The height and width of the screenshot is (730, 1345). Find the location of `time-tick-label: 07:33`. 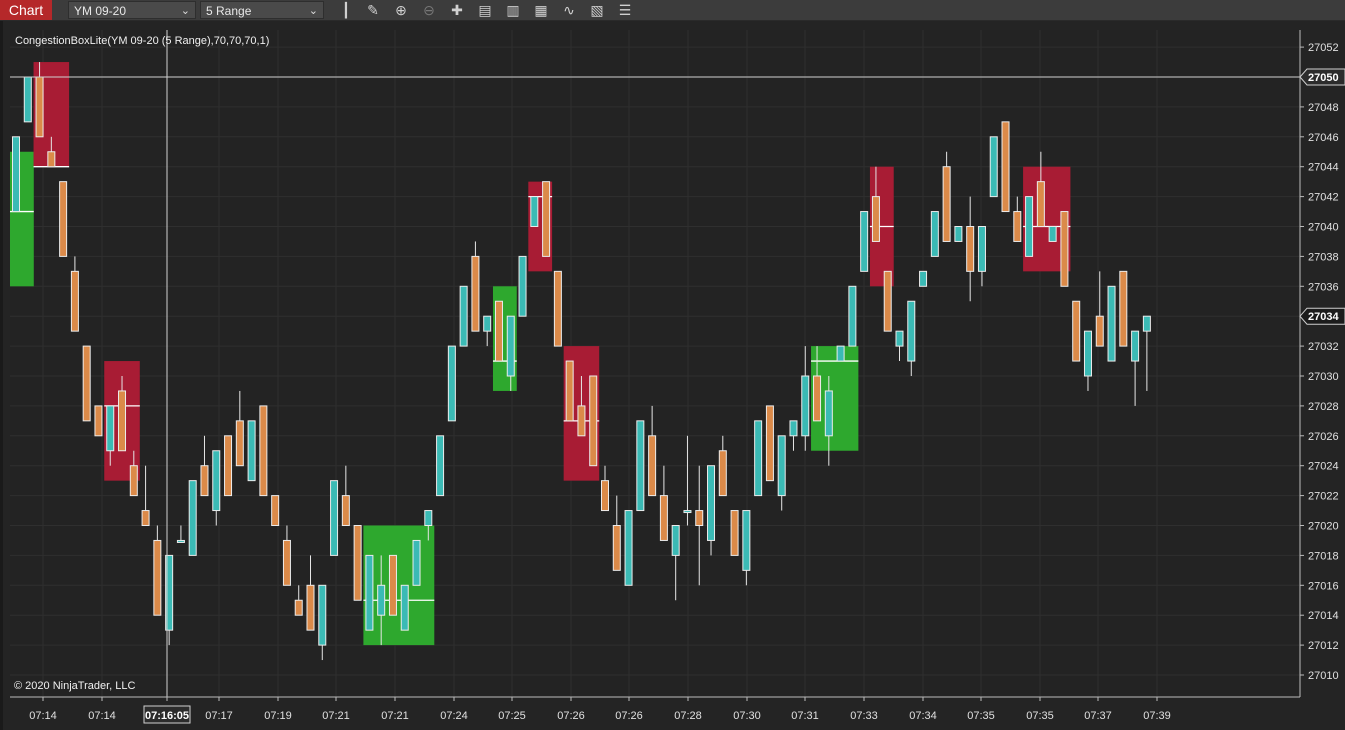

time-tick-label: 07:33 is located at coordinates (864, 716).